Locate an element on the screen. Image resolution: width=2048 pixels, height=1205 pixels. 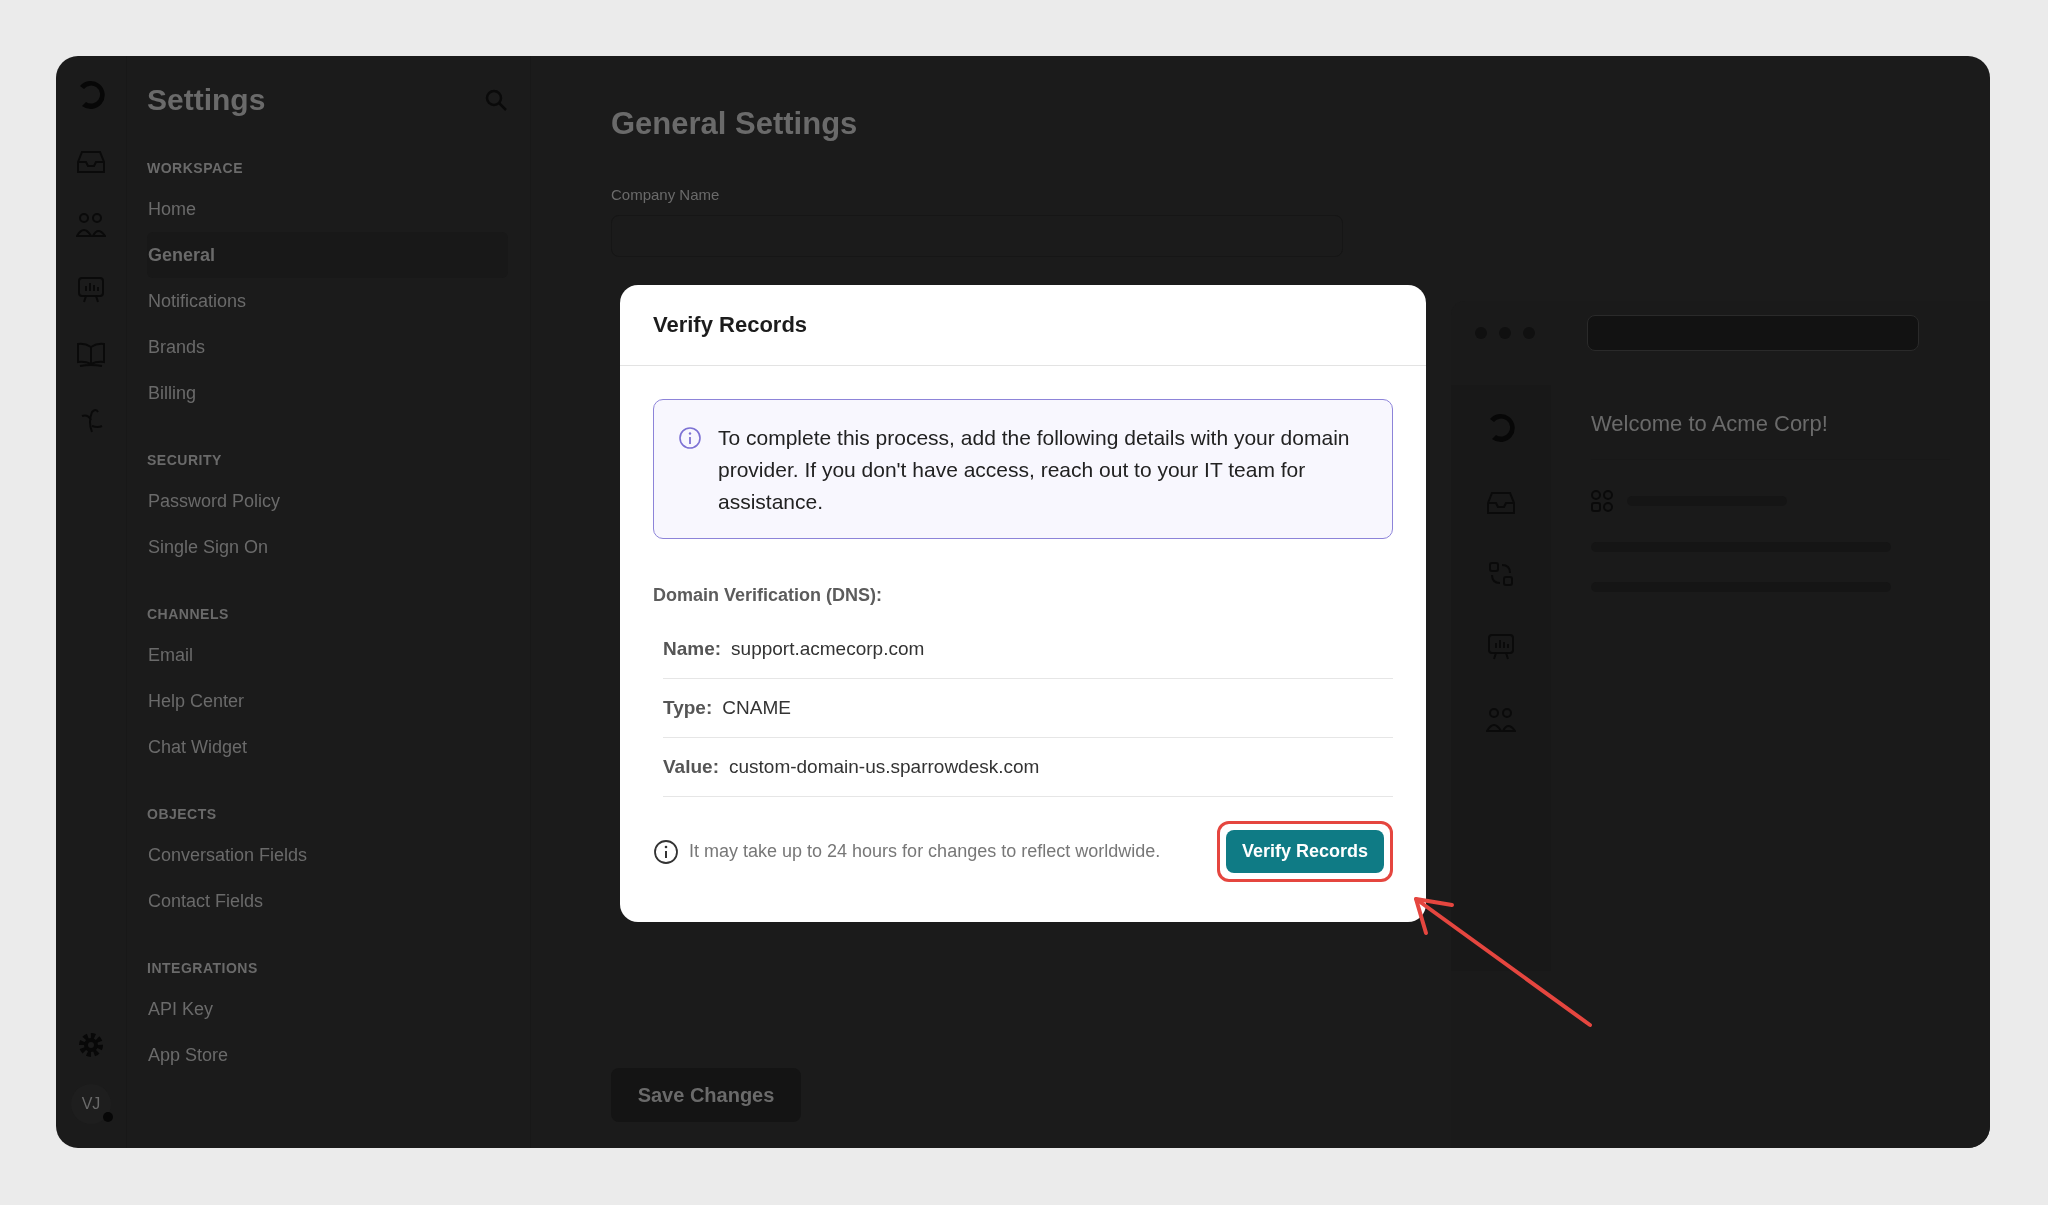
sidebar-item: API Key is located at coordinates (327, 1009).